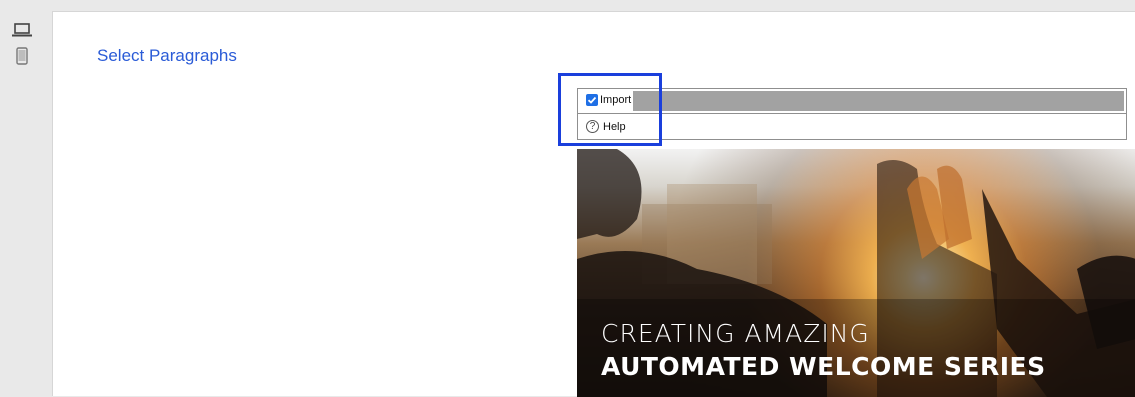 The width and height of the screenshot is (1135, 397). Describe the element at coordinates (878, 101) in the screenshot. I see `toolbar-gray-strip` at that location.